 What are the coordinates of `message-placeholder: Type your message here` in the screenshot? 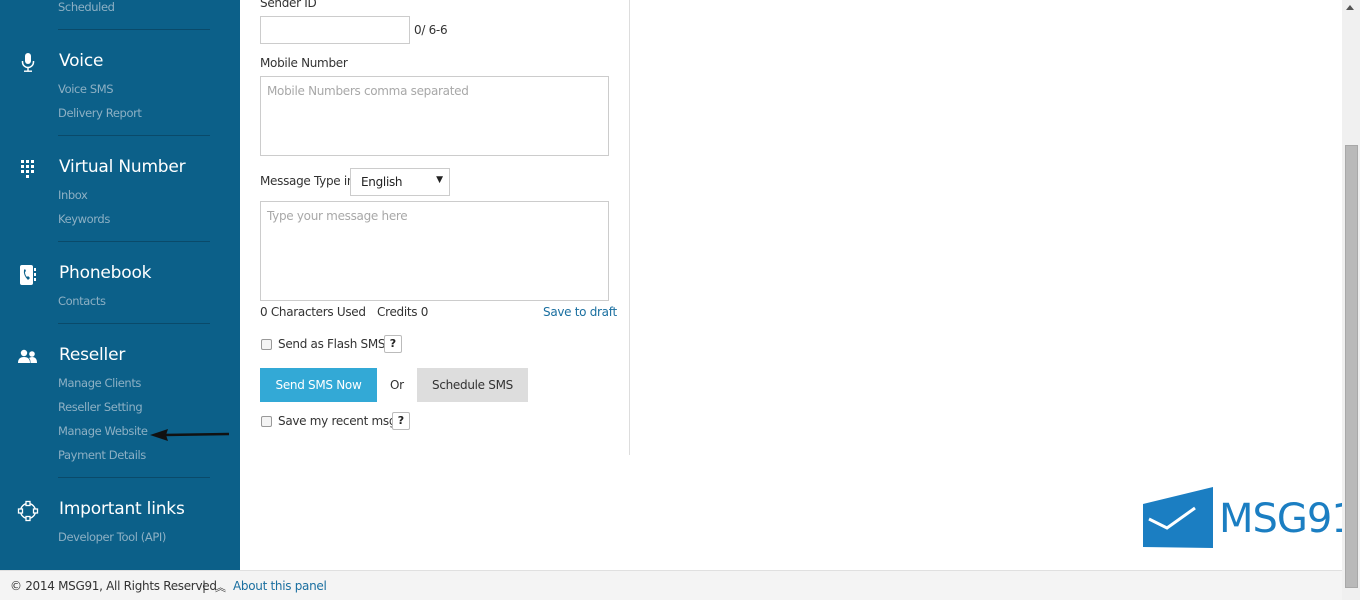 It's located at (337, 216).